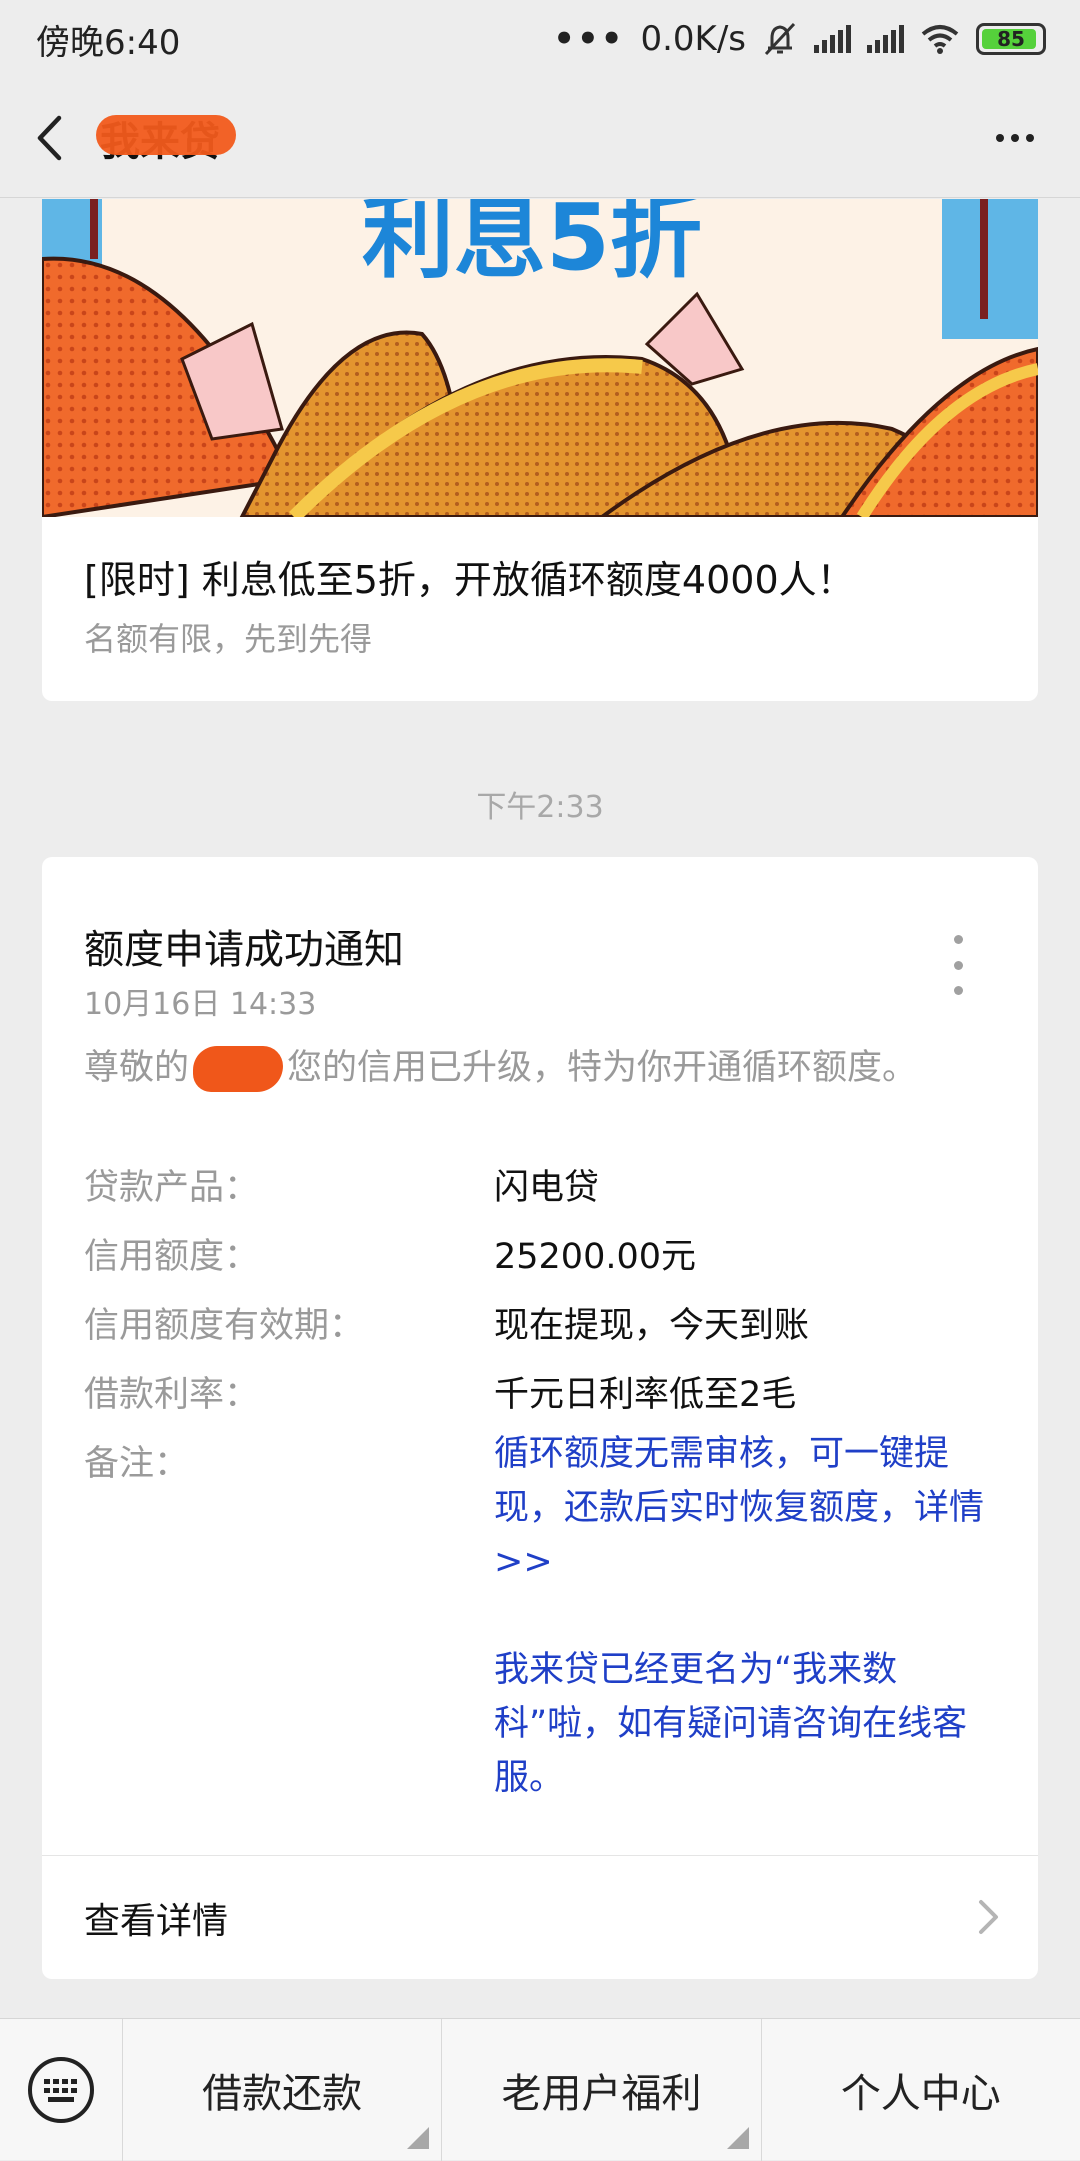 The width and height of the screenshot is (1080, 2161). Describe the element at coordinates (920, 2093) in the screenshot. I see `menu-label: 个人中心` at that location.